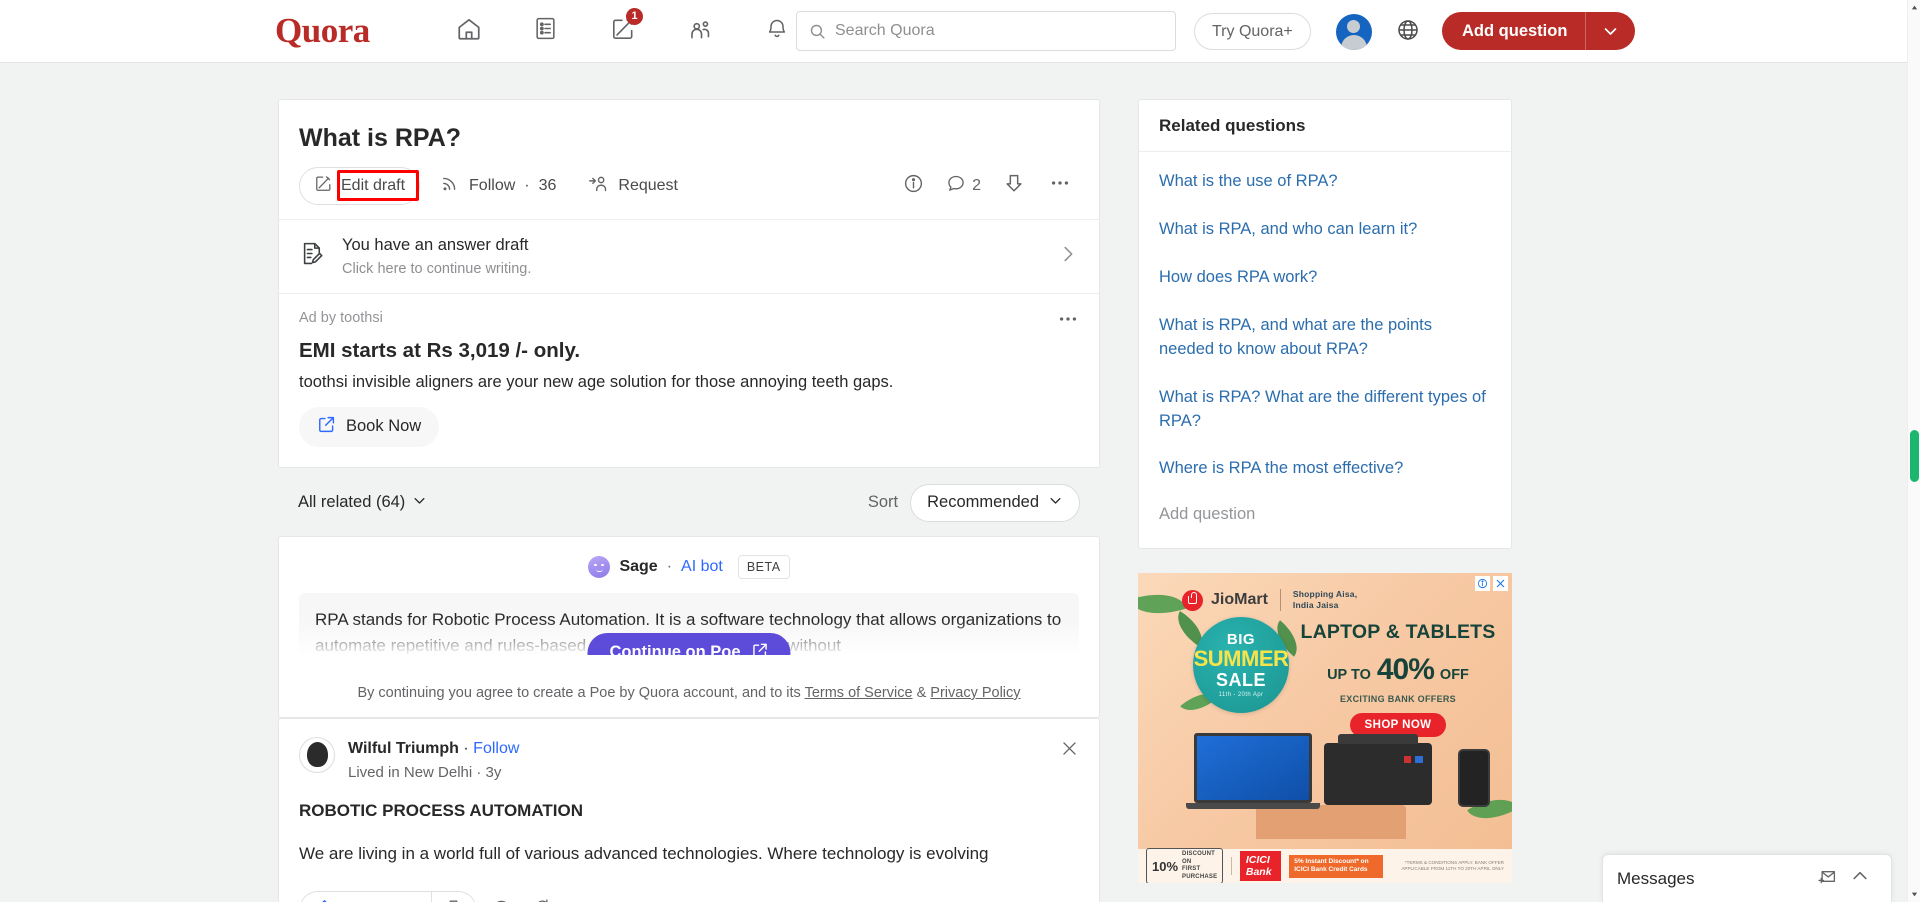 The image size is (1920, 902). I want to click on author-name: Wilful Triumph, so click(403, 748).